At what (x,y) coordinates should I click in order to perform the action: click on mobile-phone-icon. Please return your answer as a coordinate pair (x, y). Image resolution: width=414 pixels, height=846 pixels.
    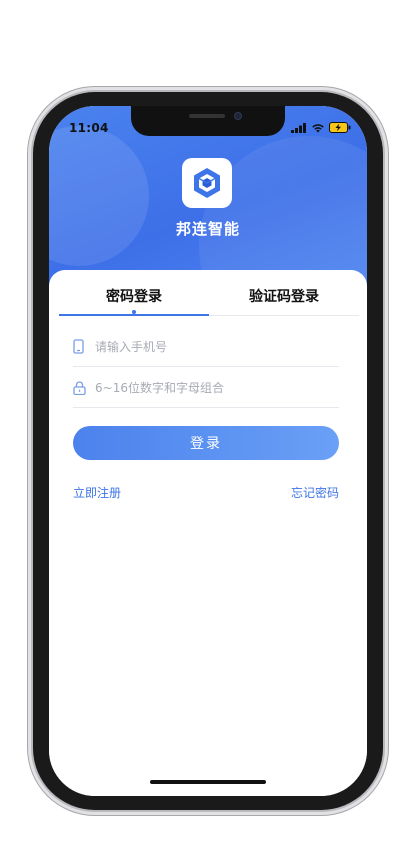
    Looking at the image, I should click on (84, 346).